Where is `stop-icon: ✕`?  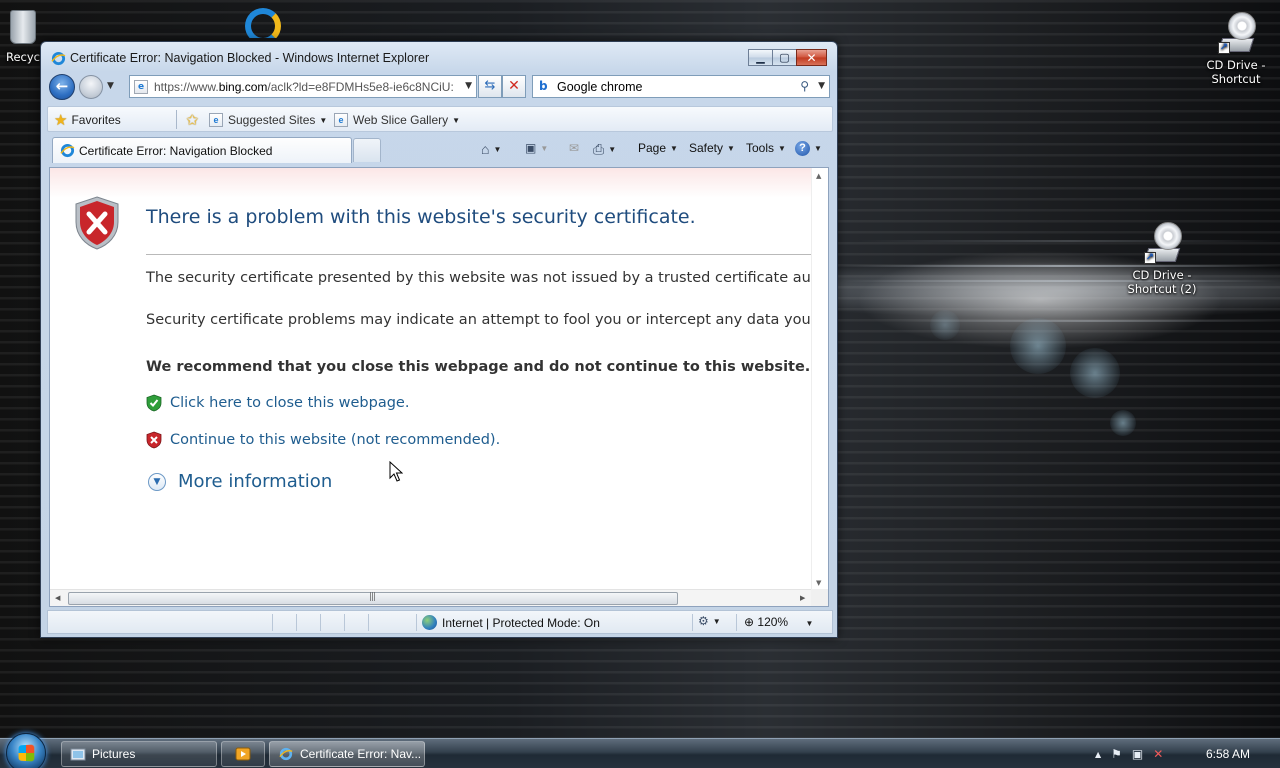 stop-icon: ✕ is located at coordinates (514, 86).